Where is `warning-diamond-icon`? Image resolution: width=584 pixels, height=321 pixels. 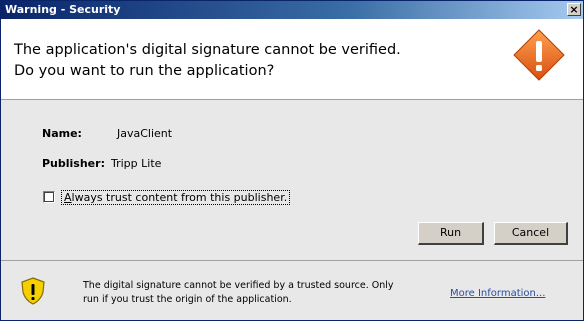
warning-diamond-icon is located at coordinates (539, 55).